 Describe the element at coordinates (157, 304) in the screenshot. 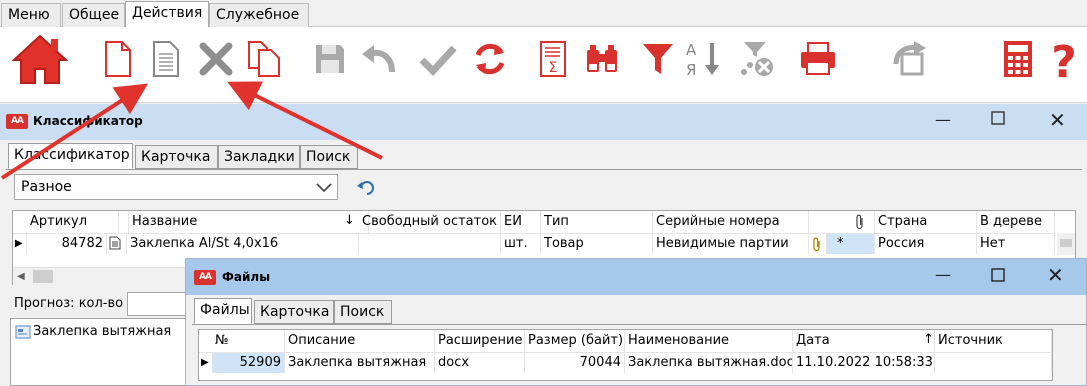

I see `forecast-qty-input` at that location.